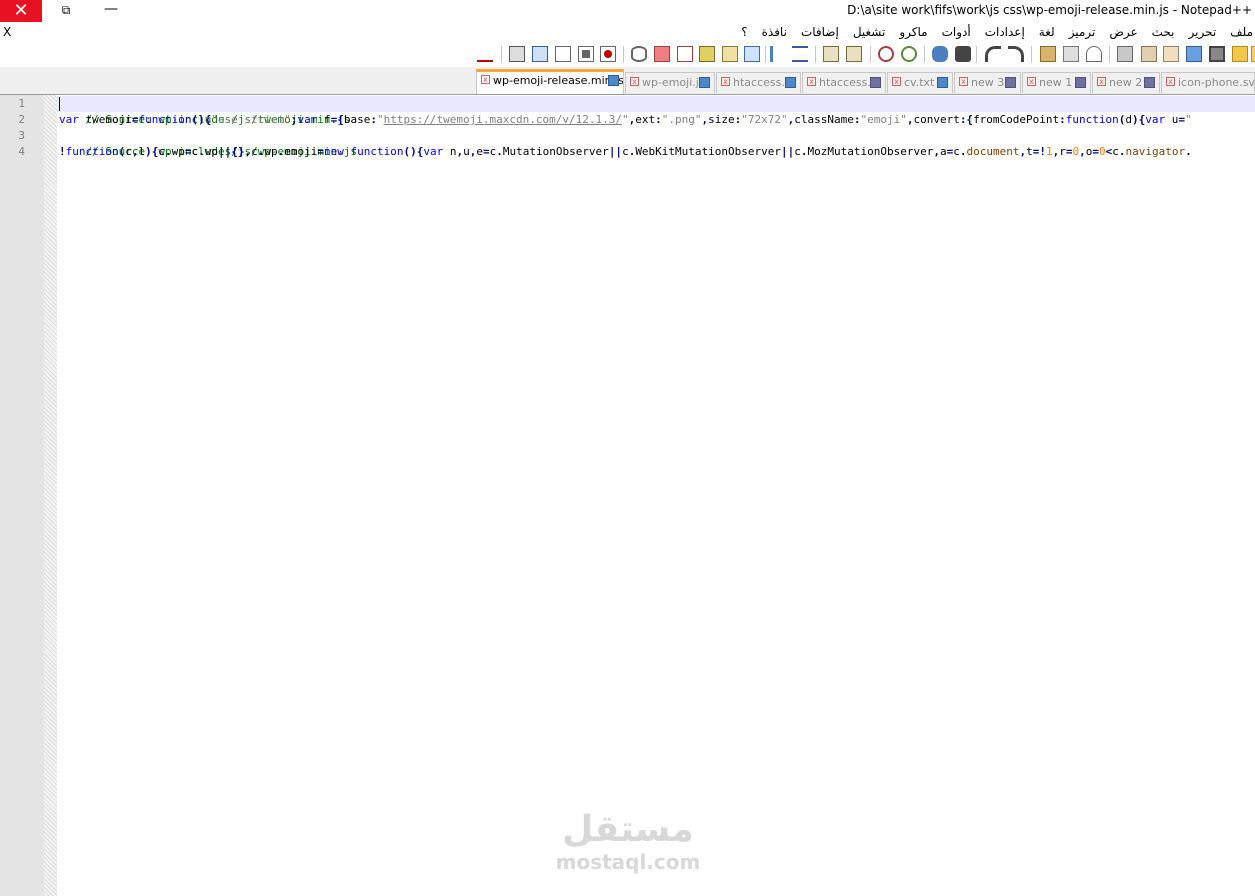 Image resolution: width=1255 pixels, height=896 pixels. I want to click on code-token: navigator, so click(1155, 151).